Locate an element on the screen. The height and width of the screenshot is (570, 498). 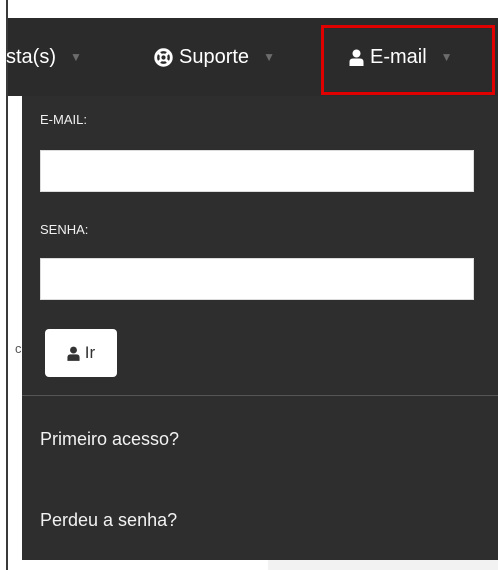
selected-menu-highlight is located at coordinates (408, 60).